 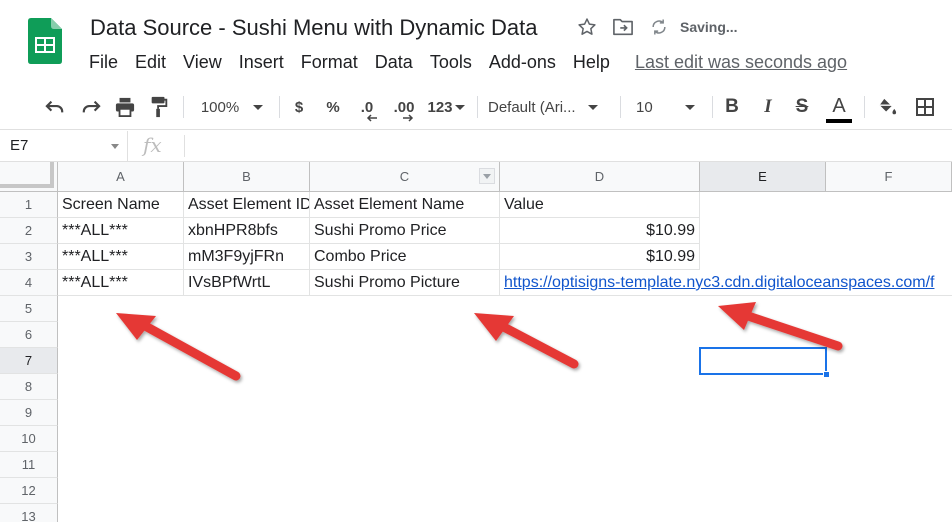 I want to click on row-header: 1, so click(x=29, y=205).